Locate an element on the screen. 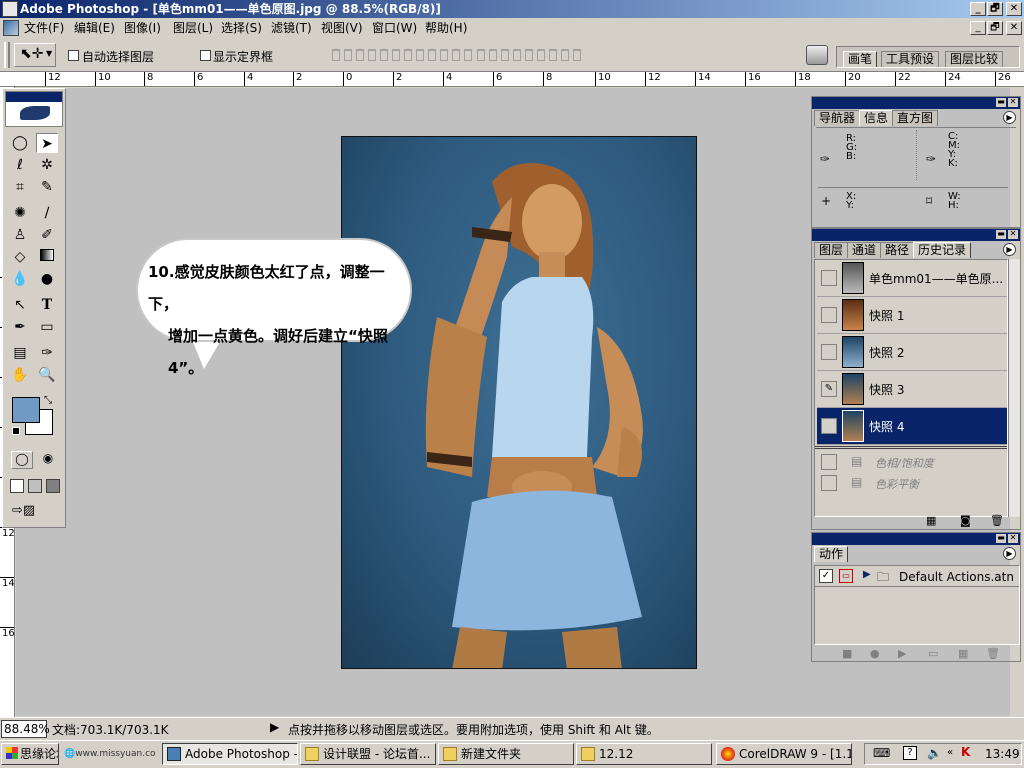 This screenshot has height=768, width=1024. toolbox-header is located at coordinates (34, 109).